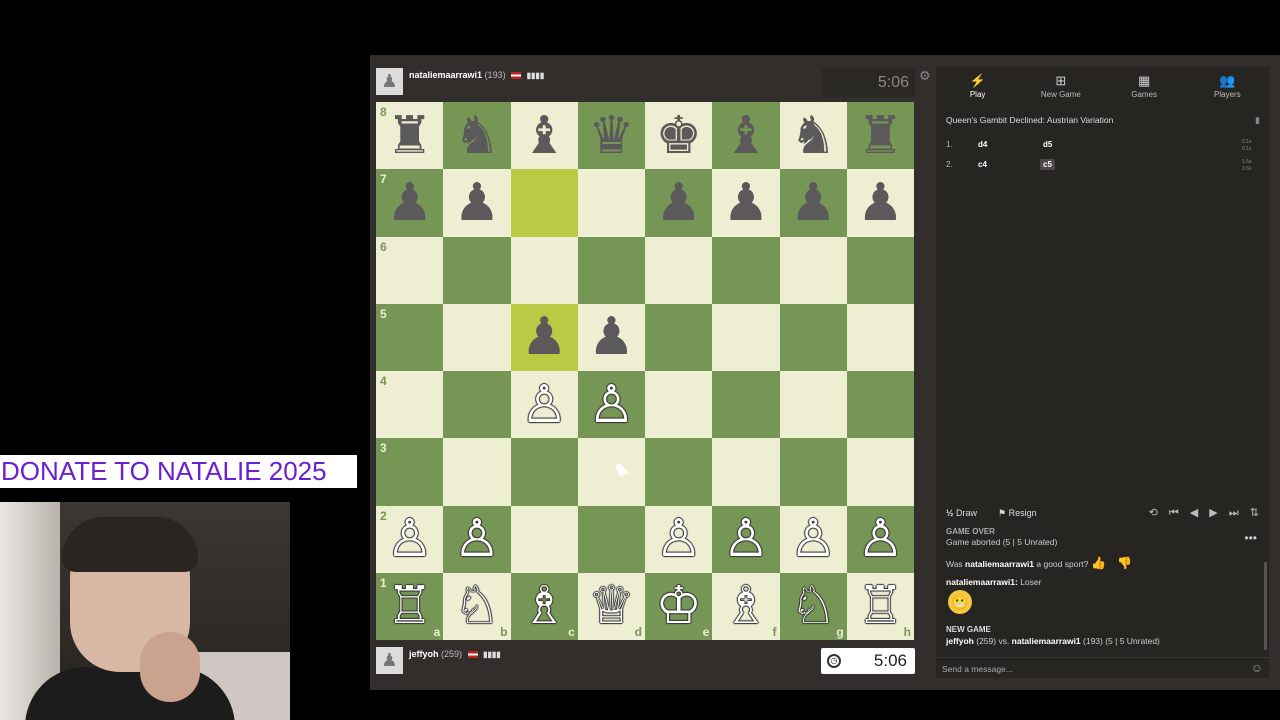  What do you see at coordinates (611, 472) in the screenshot?
I see `square-d3` at bounding box center [611, 472].